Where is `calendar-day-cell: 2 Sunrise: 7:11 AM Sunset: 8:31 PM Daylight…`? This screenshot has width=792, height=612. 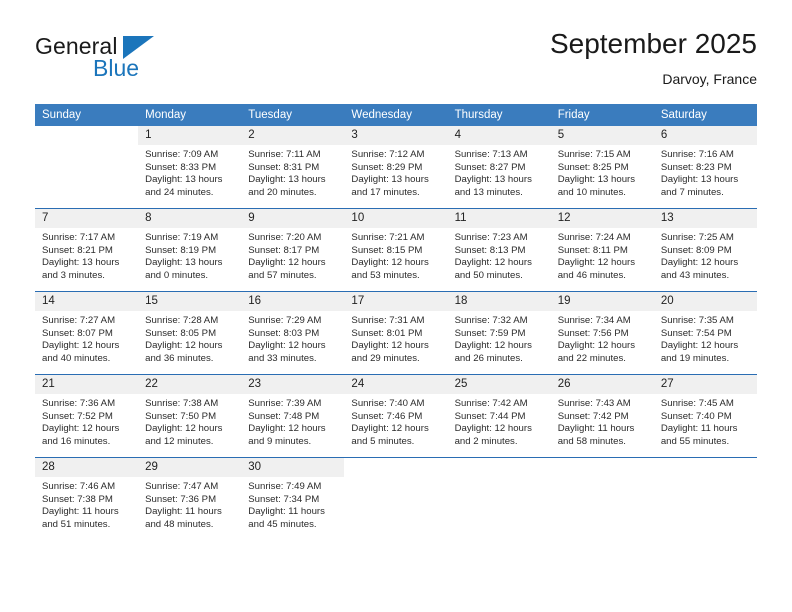 calendar-day-cell: 2 Sunrise: 7:11 AM Sunset: 8:31 PM Daylight… is located at coordinates (293, 167).